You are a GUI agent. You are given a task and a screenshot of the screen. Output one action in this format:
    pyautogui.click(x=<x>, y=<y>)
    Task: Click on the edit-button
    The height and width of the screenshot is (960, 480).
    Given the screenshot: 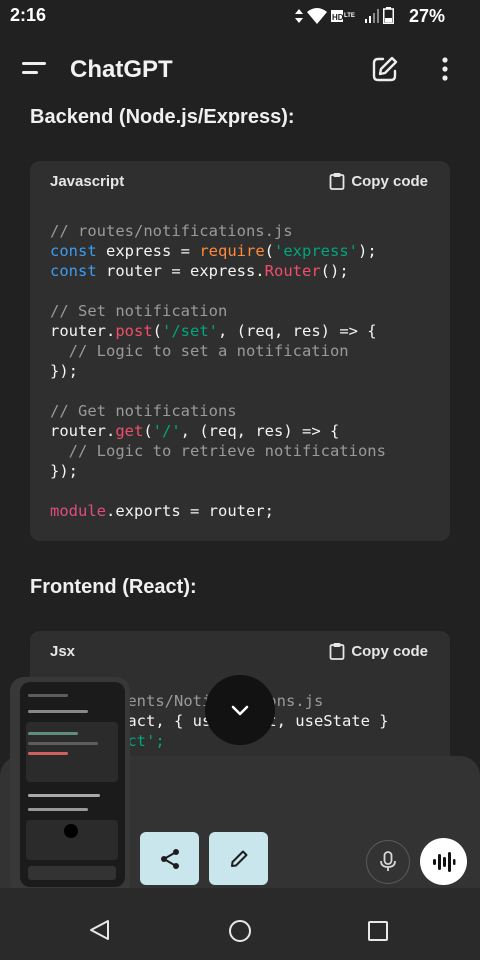 What is the action you would take?
    pyautogui.click(x=238, y=858)
    